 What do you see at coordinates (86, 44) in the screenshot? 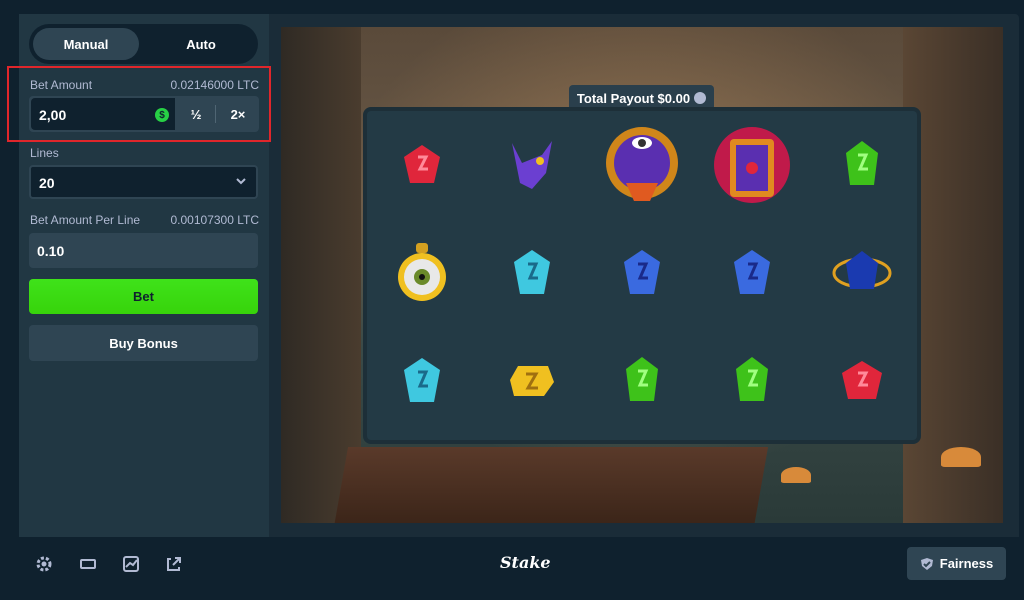
I see `tab-manual: Manual` at bounding box center [86, 44].